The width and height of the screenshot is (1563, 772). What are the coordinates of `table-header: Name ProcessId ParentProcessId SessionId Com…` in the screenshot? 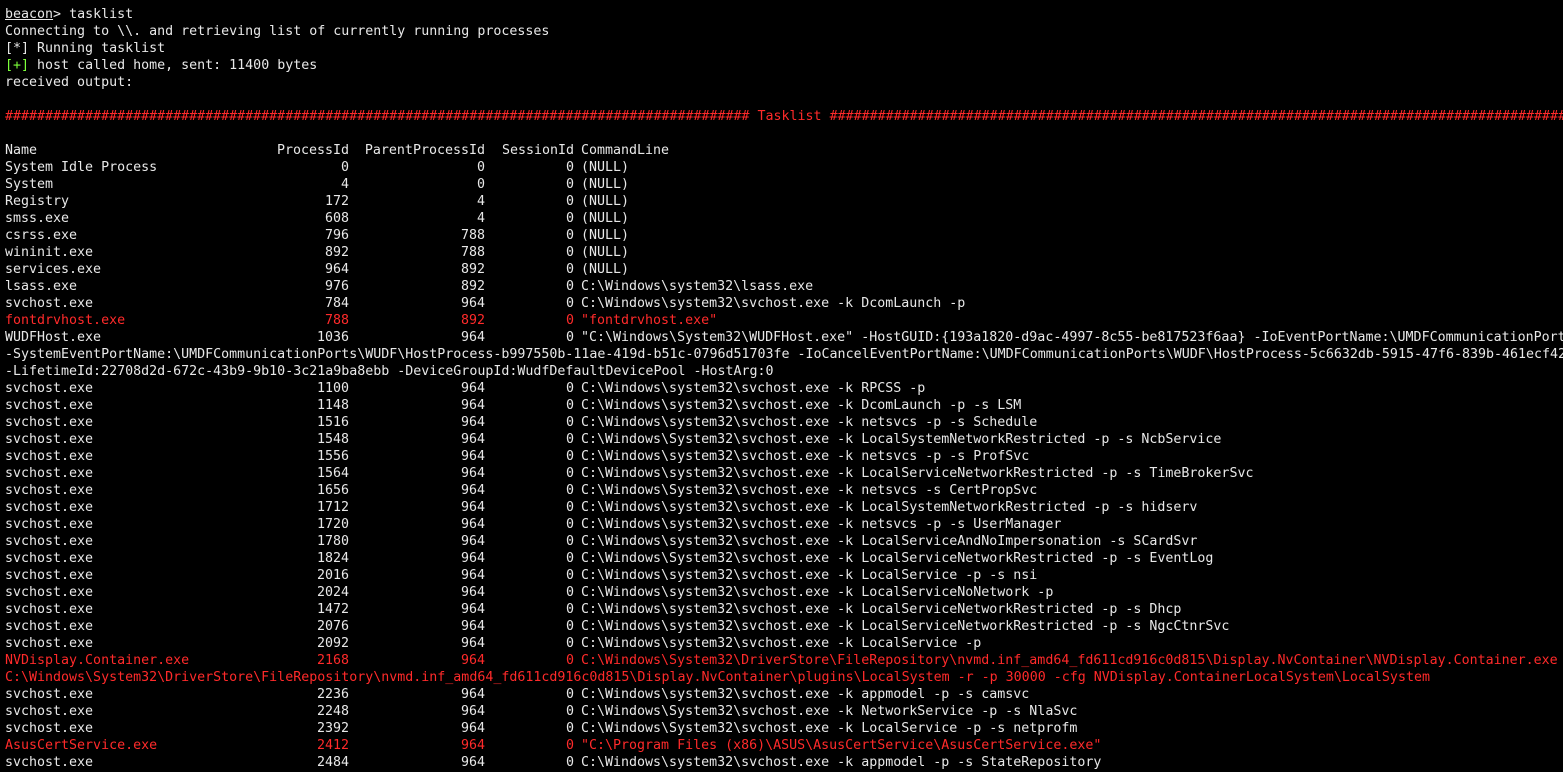 It's located at (784, 150).